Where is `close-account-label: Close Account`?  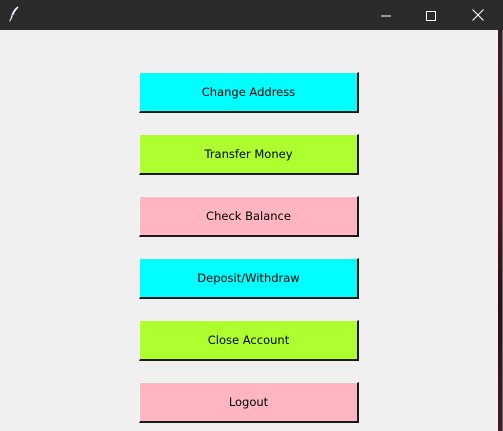
close-account-label: Close Account is located at coordinates (248, 340).